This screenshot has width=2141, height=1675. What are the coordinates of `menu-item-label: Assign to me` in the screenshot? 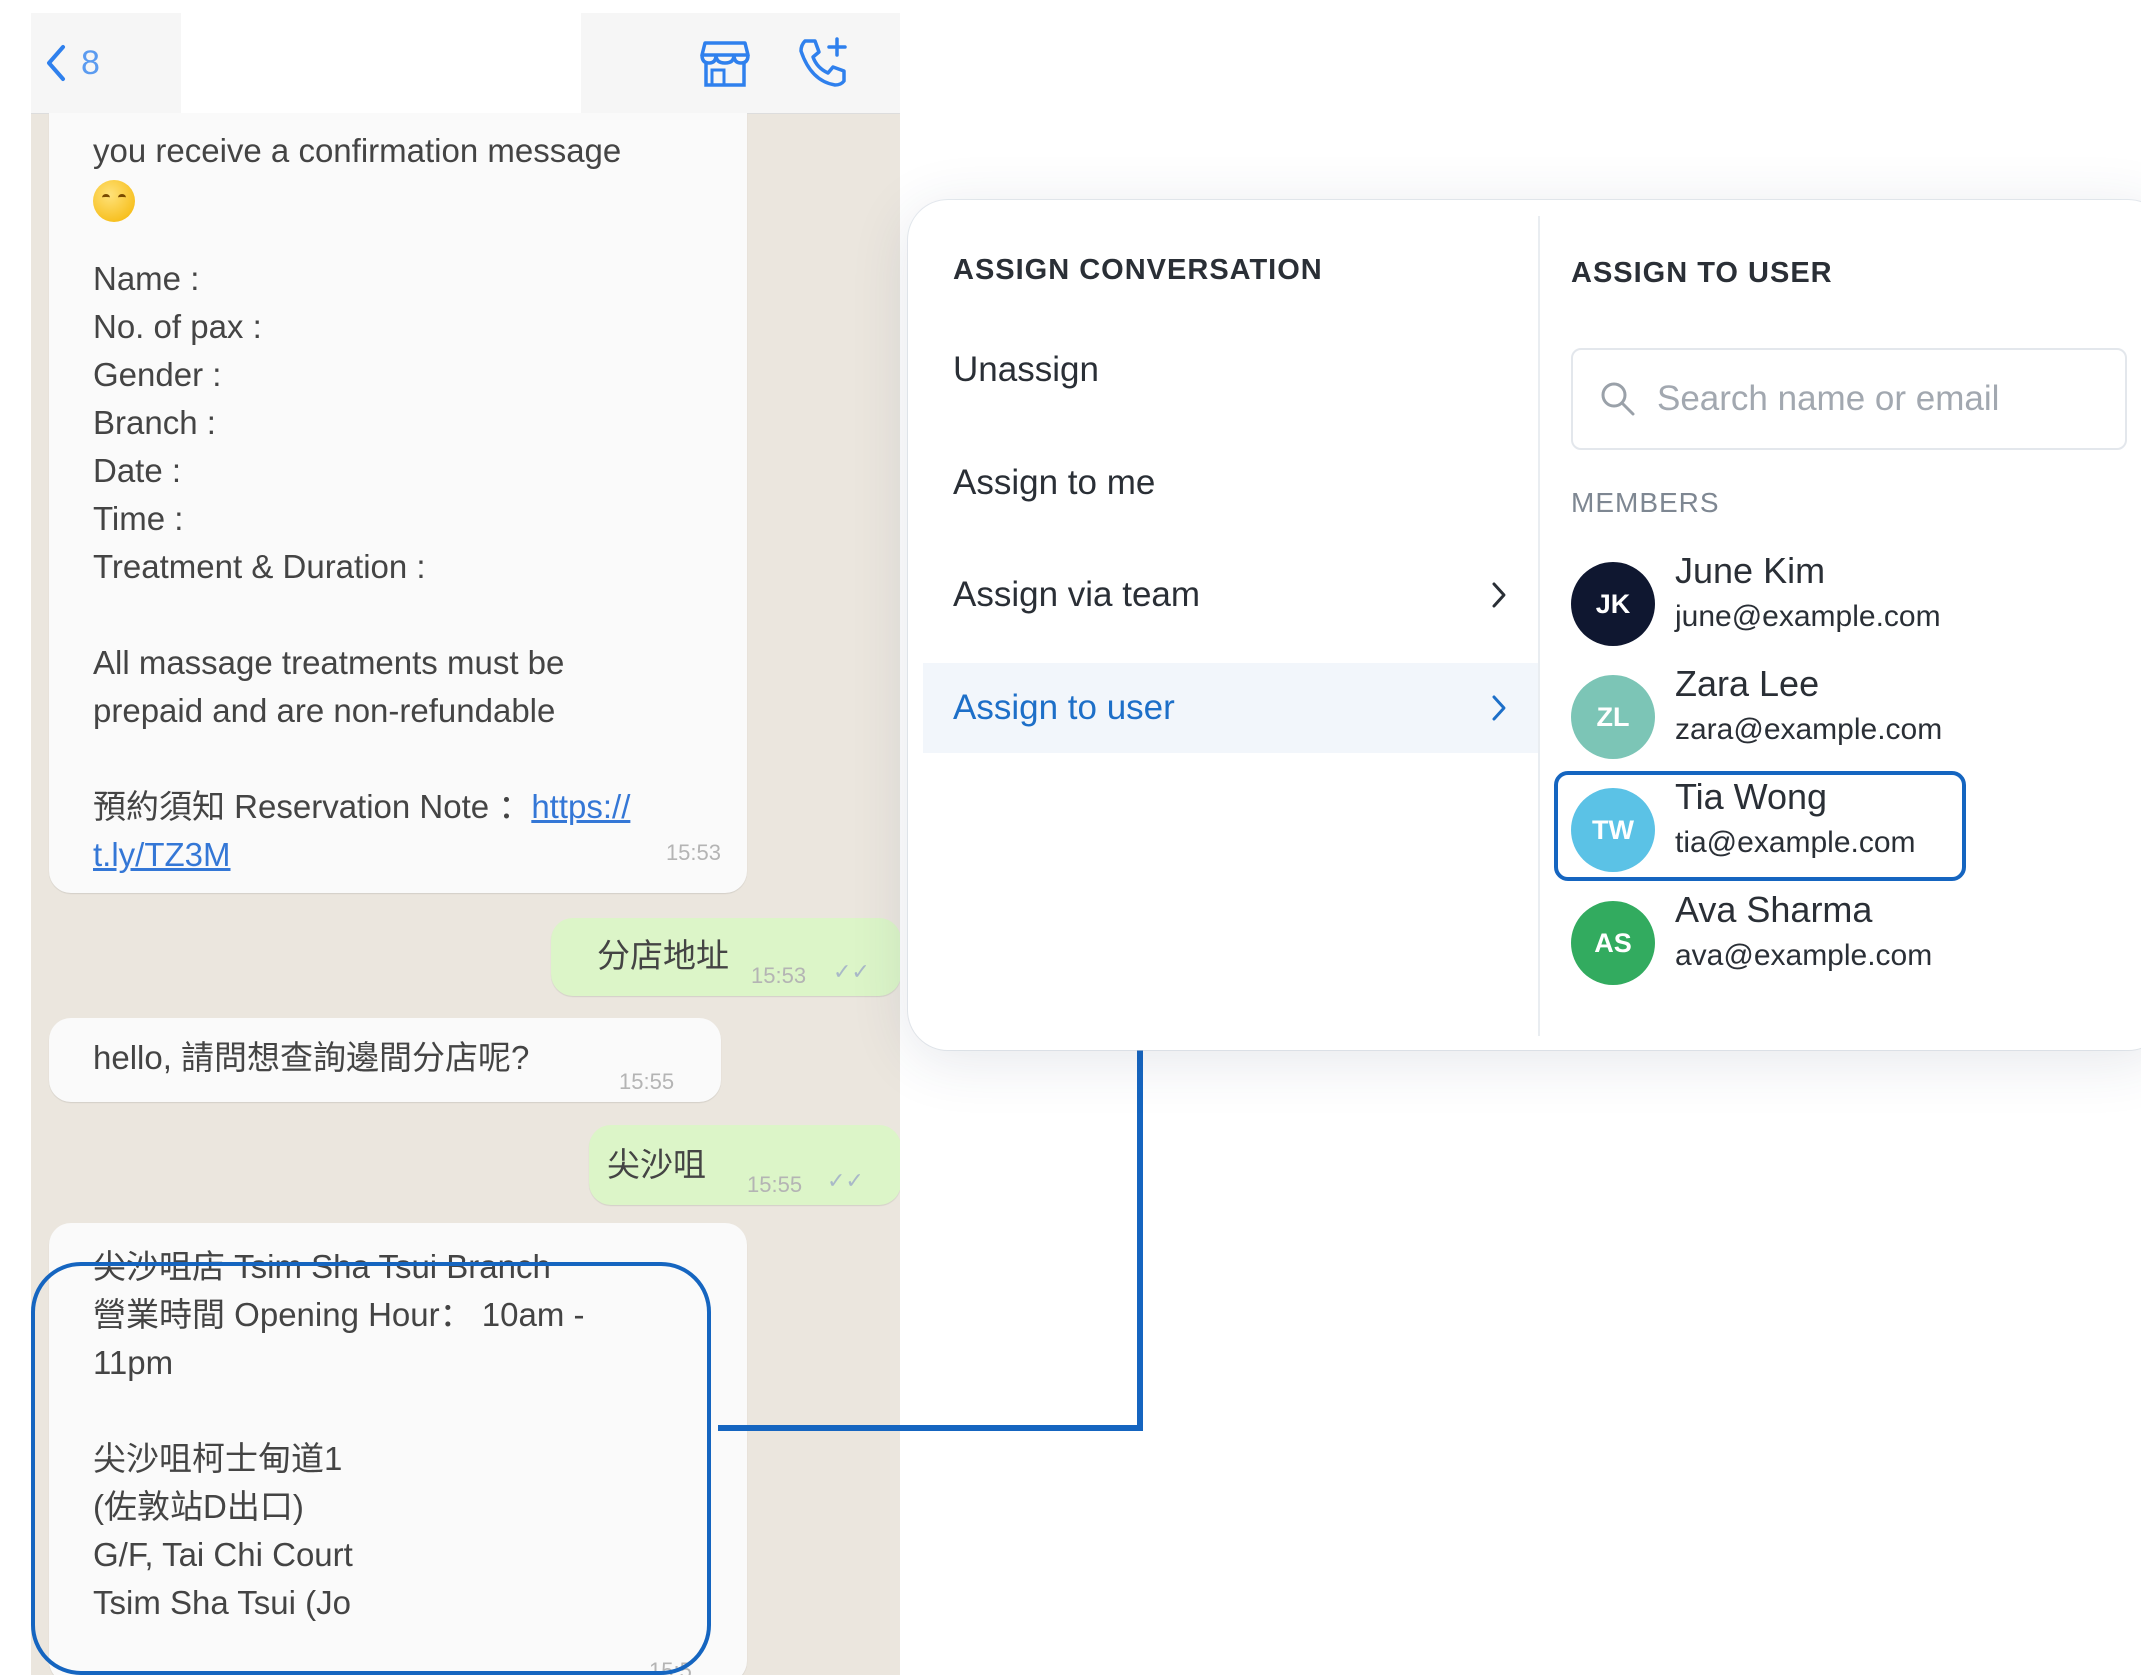 It's located at (1054, 482).